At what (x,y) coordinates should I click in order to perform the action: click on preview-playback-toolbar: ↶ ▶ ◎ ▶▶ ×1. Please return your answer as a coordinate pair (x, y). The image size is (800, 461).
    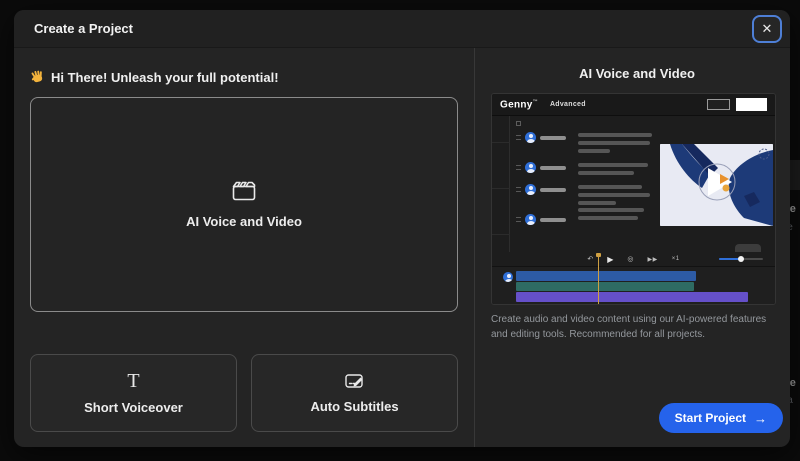
    Looking at the image, I should click on (633, 255).